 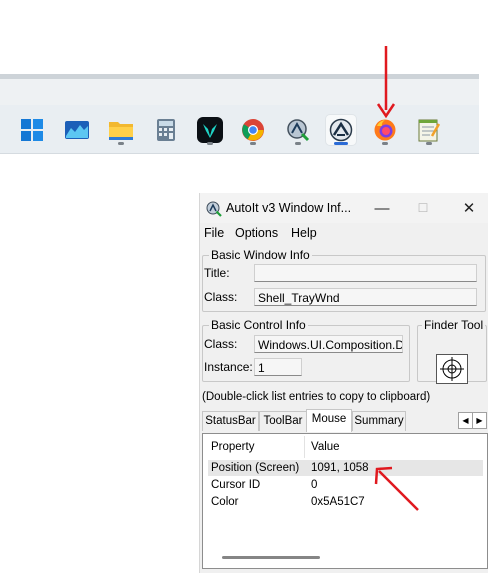 What do you see at coordinates (365, 273) in the screenshot?
I see `window-title-field` at bounding box center [365, 273].